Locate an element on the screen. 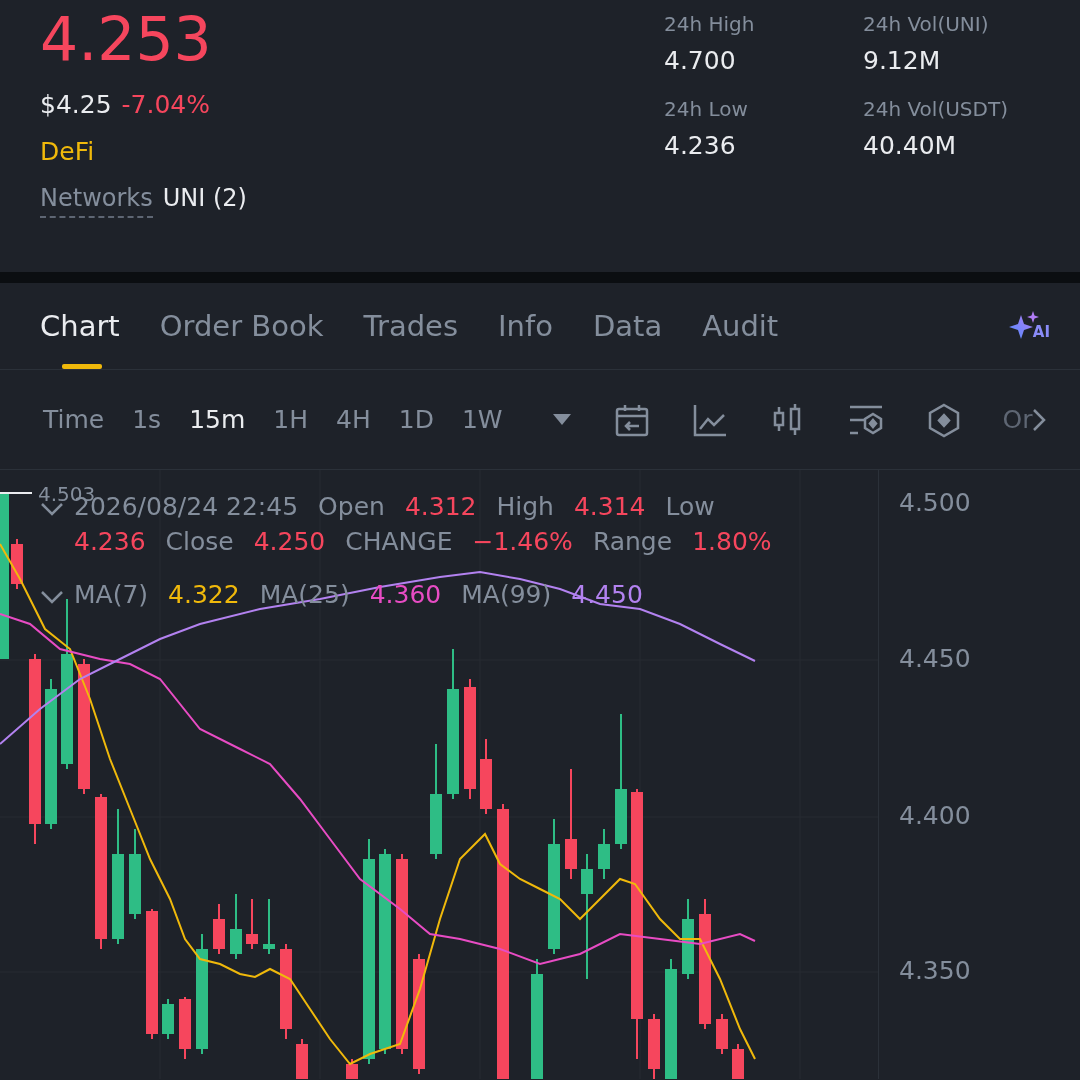  ma-label: MA(25) is located at coordinates (304, 594).